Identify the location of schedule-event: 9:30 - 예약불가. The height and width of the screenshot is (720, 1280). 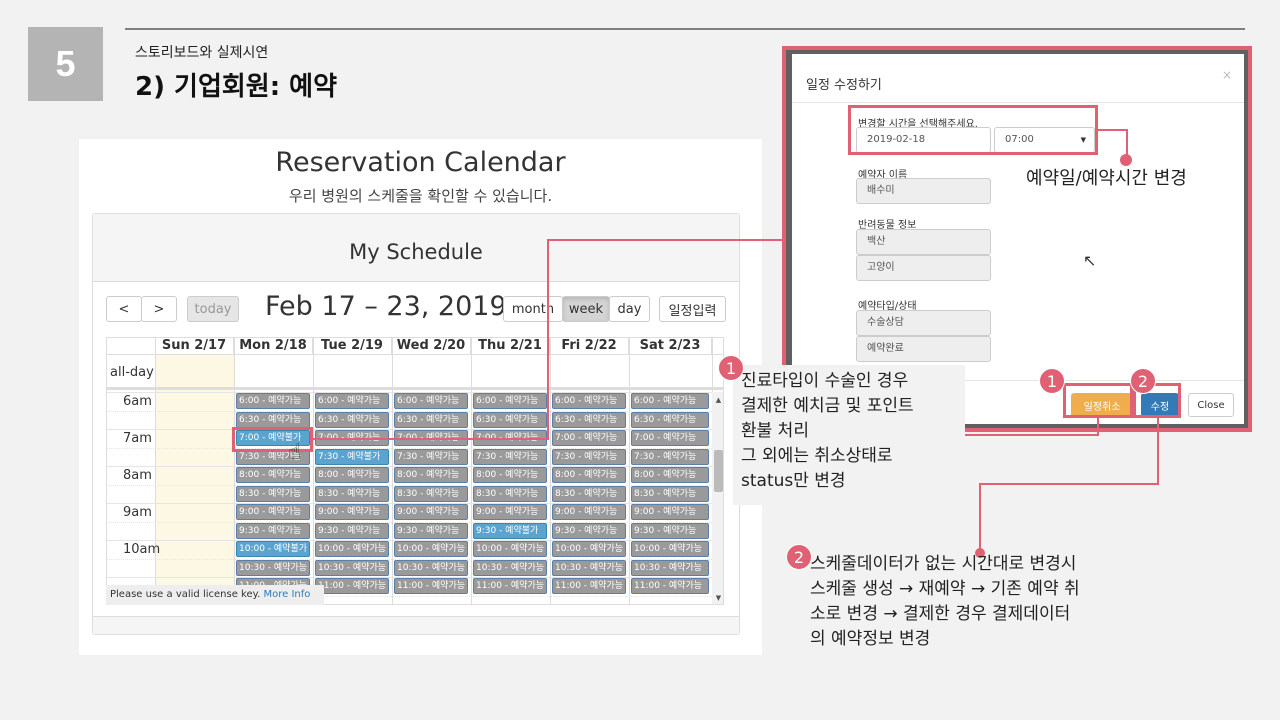
(510, 531).